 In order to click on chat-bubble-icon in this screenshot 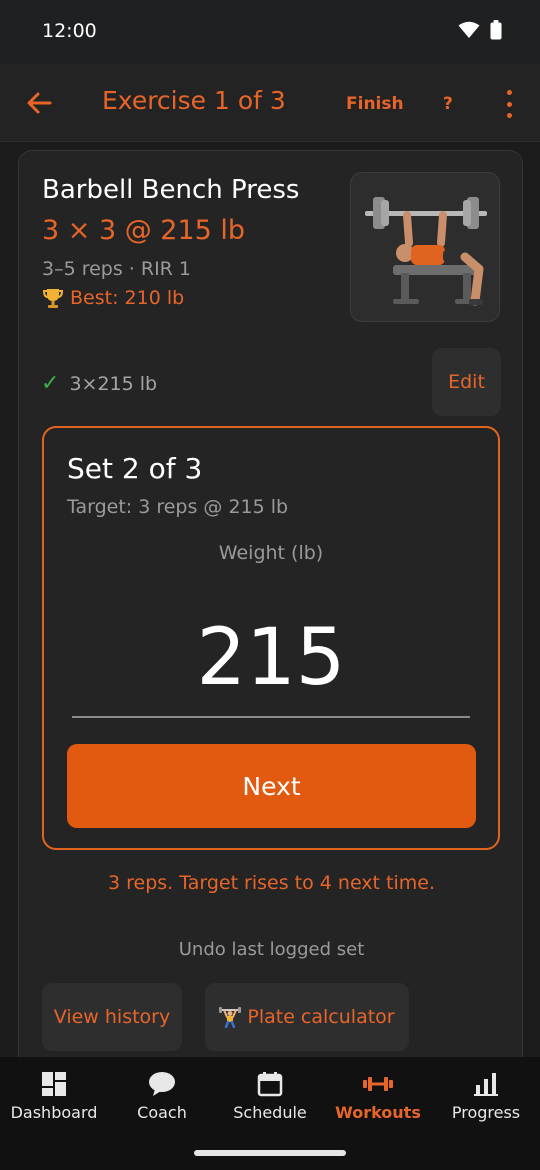, I will do `click(162, 1084)`.